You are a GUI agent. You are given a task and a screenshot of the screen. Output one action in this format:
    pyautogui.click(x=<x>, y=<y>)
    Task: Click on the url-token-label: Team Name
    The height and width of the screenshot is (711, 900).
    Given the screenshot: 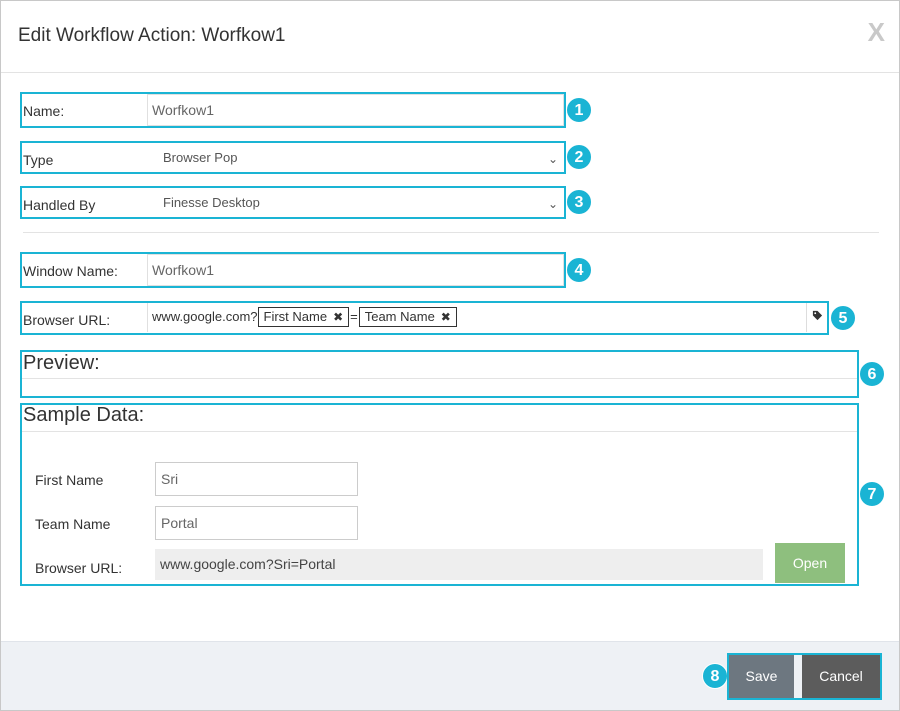 What is the action you would take?
    pyautogui.click(x=400, y=316)
    